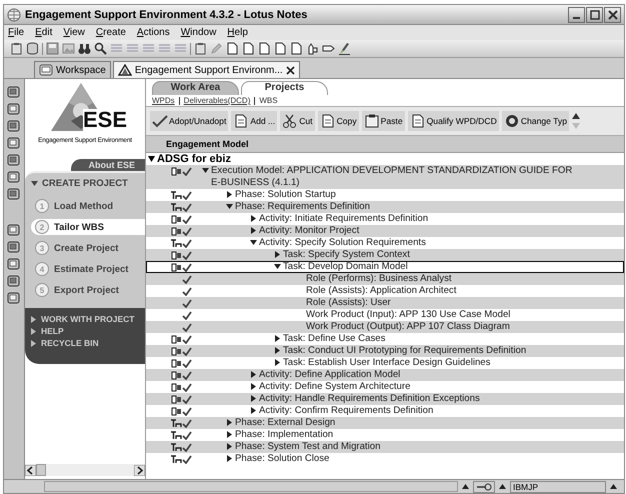 Image resolution: width=626 pixels, height=494 pixels. Describe the element at coordinates (385, 207) in the screenshot. I see `tree-row: Phase: Requirements Definition` at that location.